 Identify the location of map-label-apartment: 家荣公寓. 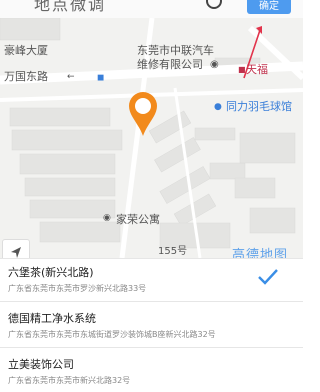
(138, 219).